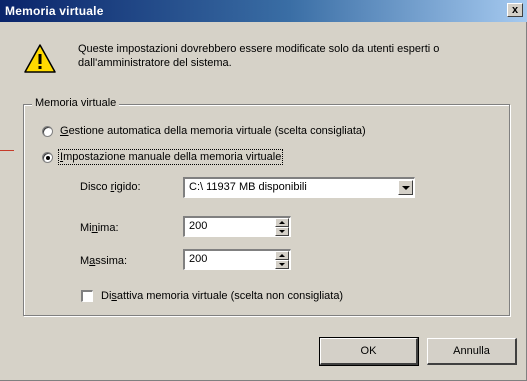  What do you see at coordinates (87, 296) in the screenshot?
I see `disable-virtual-memory-checkbox` at bounding box center [87, 296].